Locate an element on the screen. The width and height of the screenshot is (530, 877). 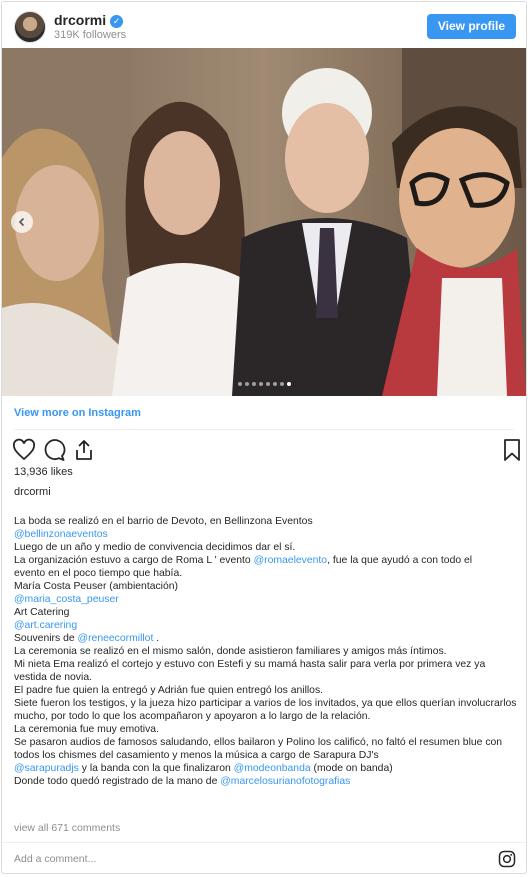
verified-badge-icon: ✓ is located at coordinates (117, 21).